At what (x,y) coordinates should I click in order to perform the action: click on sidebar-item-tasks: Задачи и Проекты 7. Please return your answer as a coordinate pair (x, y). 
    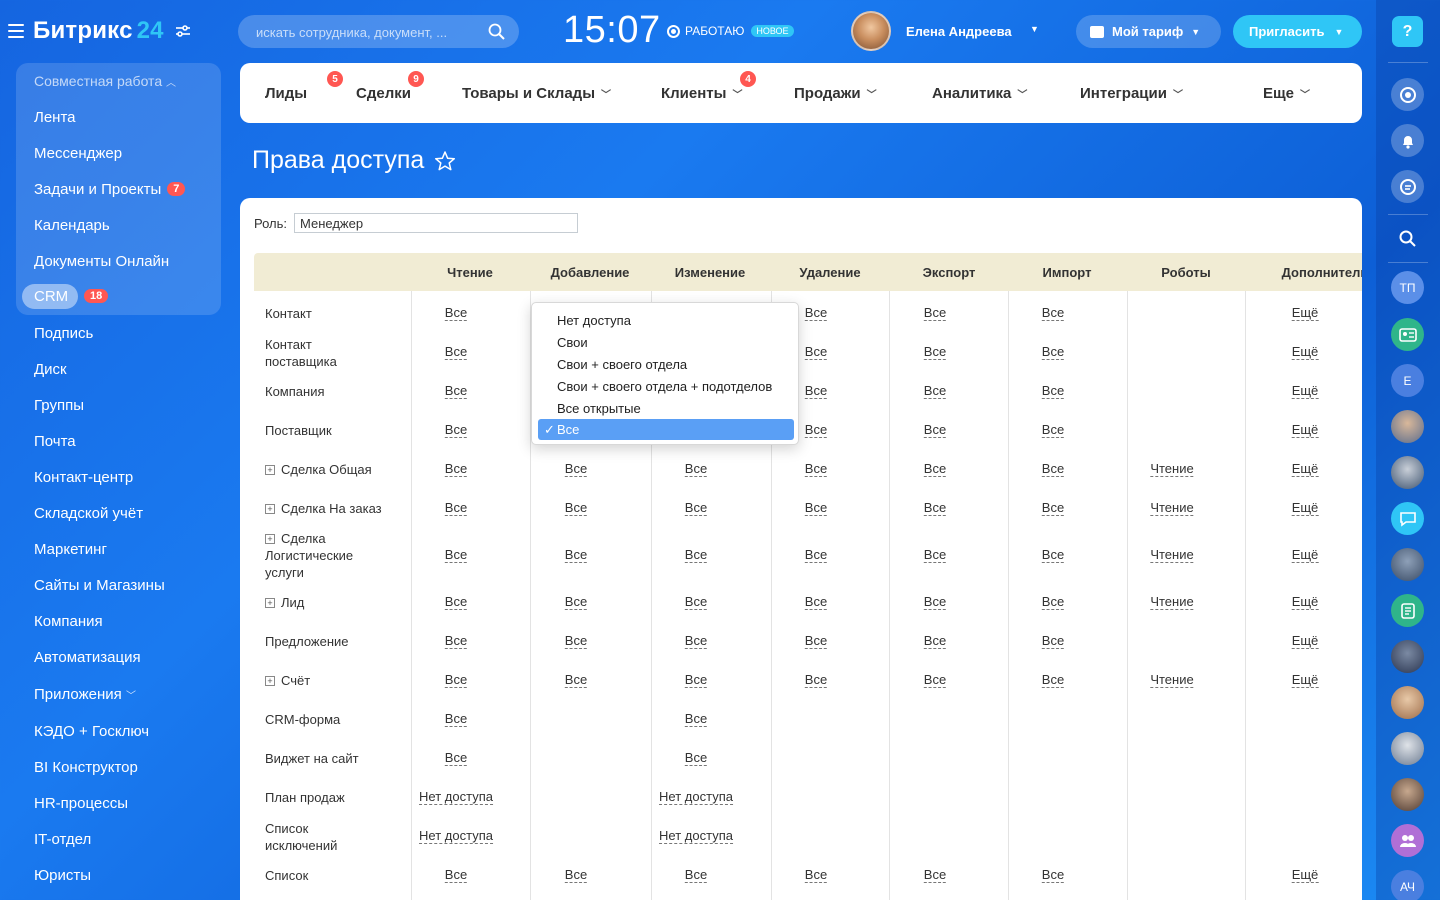
    Looking at the image, I should click on (110, 189).